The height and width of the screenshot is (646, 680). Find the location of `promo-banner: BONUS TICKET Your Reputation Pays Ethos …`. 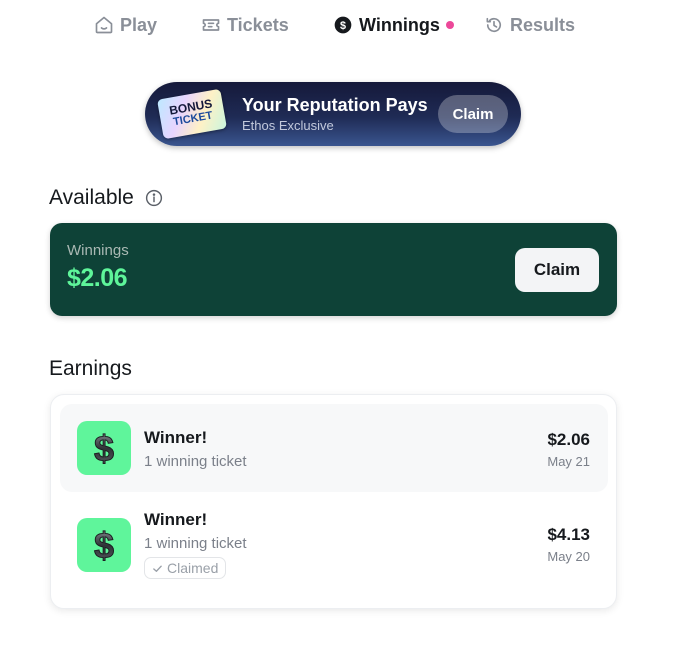

promo-banner: BONUS TICKET Your Reputation Pays Ethos … is located at coordinates (333, 114).